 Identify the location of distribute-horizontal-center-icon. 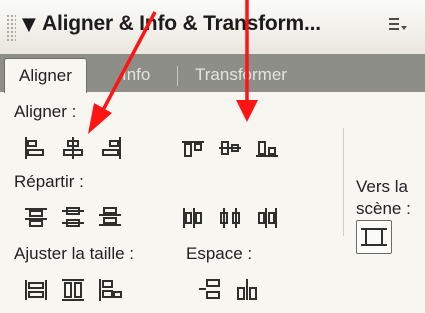
(230, 218).